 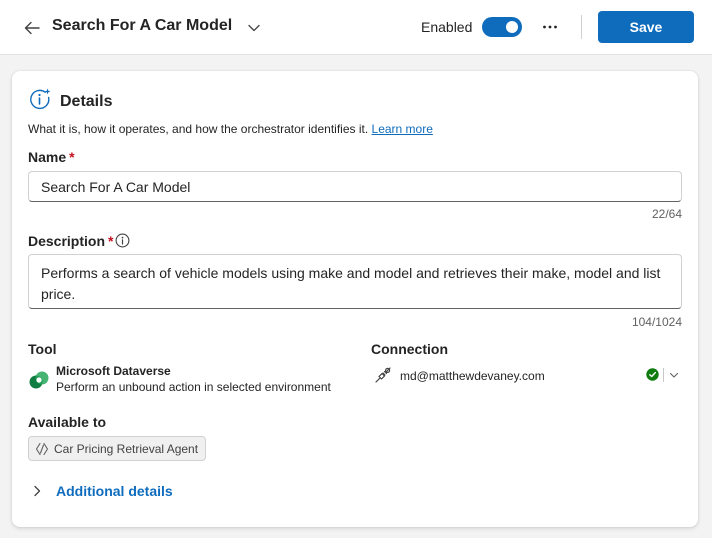 I want to click on description-label: Description *, so click(x=70, y=241).